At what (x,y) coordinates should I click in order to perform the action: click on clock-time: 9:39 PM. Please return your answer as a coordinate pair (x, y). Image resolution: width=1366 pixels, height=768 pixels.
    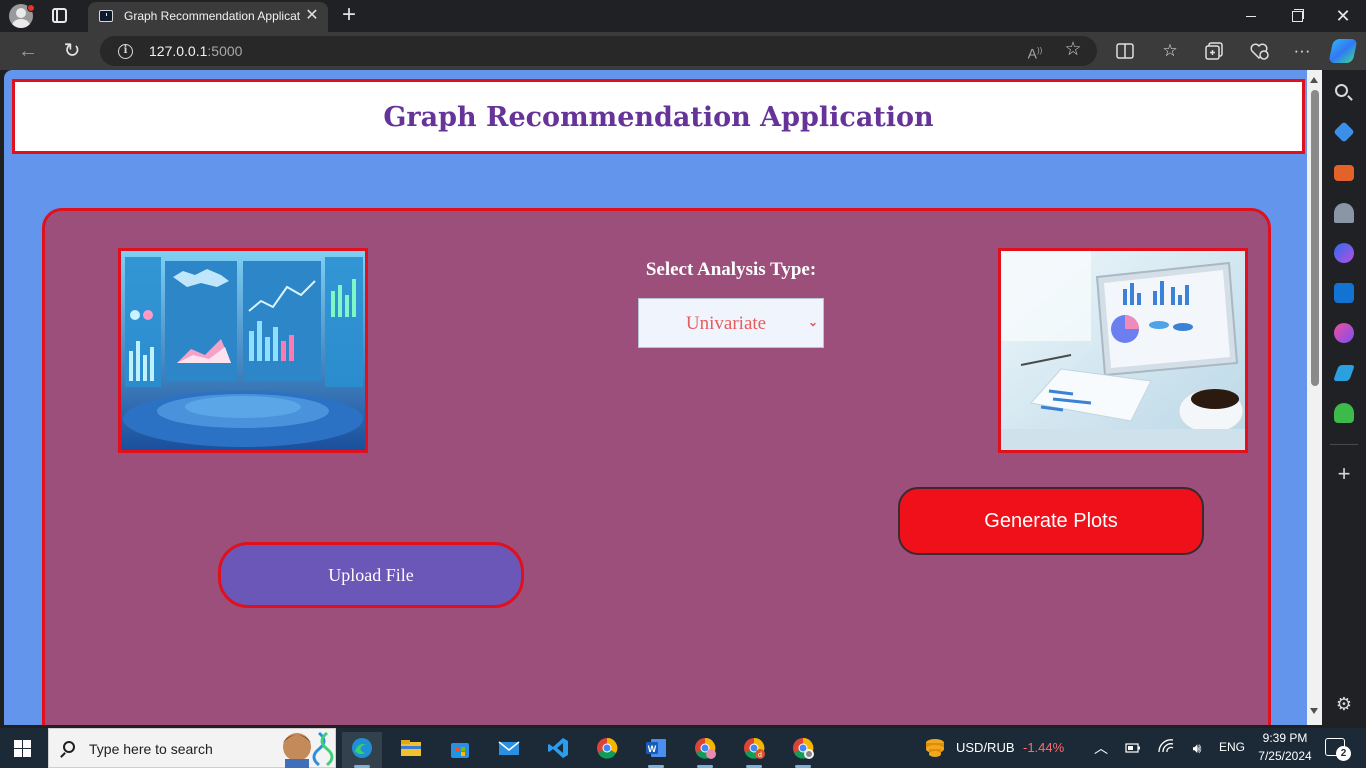
    Looking at the image, I should click on (1285, 738).